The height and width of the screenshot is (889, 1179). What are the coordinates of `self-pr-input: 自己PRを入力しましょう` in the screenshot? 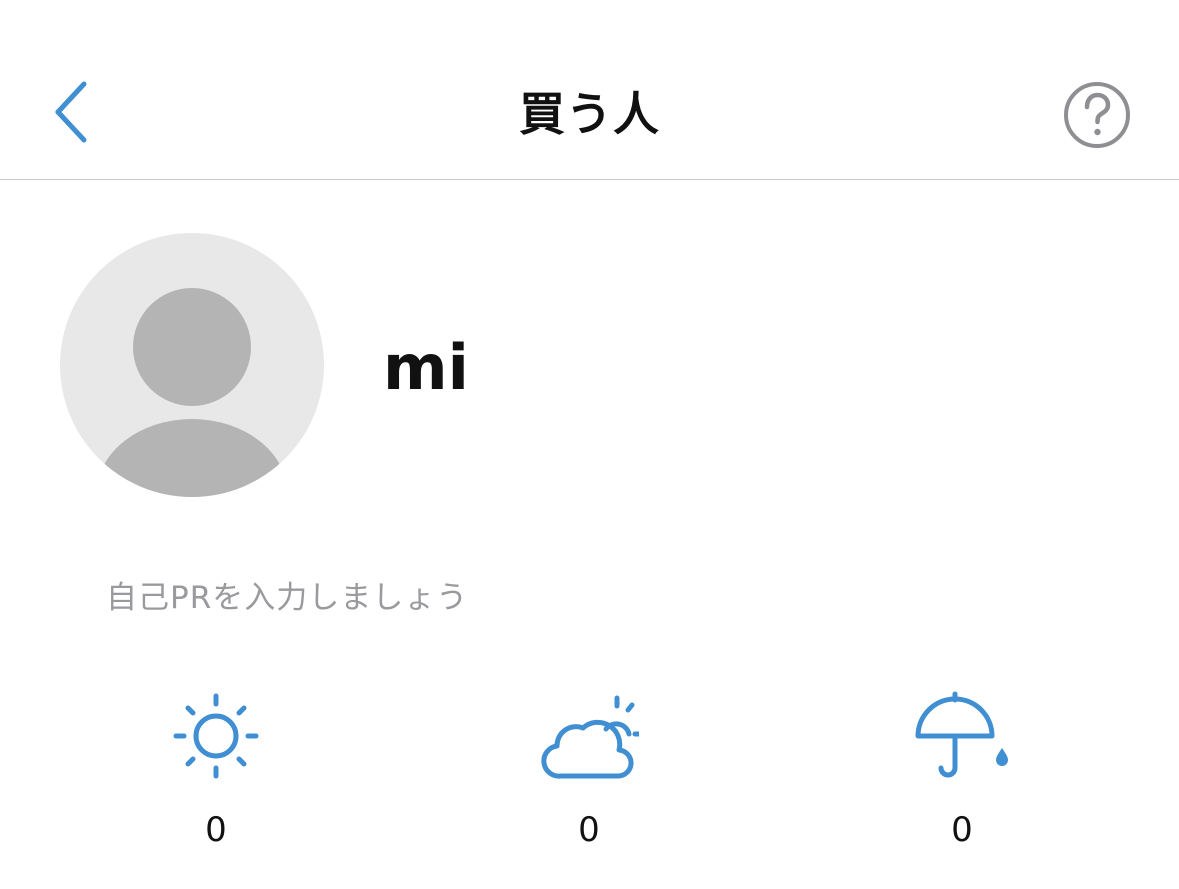 It's located at (287, 598).